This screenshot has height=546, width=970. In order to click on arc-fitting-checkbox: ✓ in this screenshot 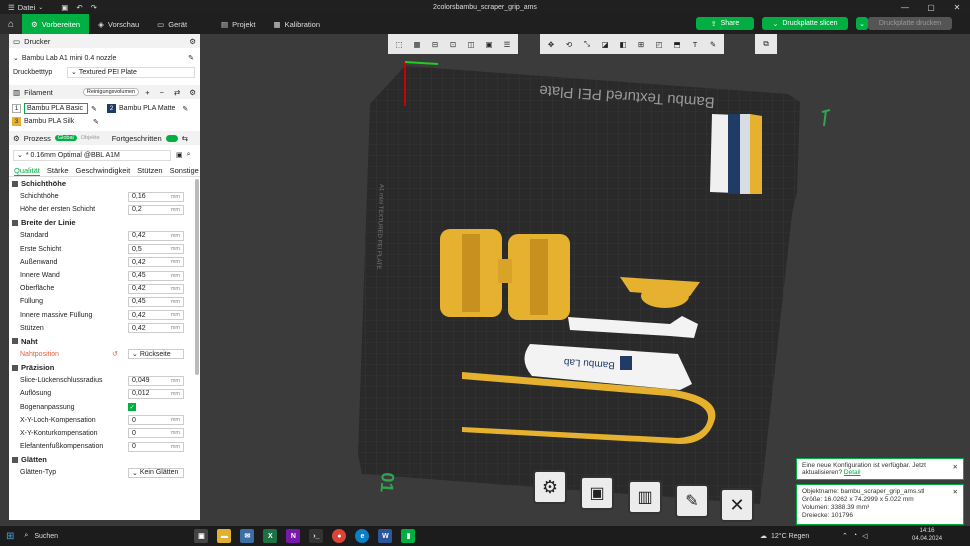, I will do `click(132, 407)`.